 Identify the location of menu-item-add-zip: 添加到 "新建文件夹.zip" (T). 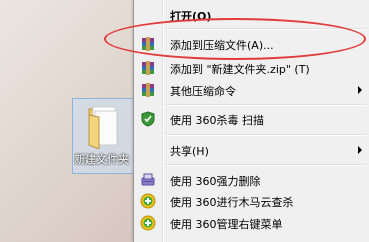
(251, 68).